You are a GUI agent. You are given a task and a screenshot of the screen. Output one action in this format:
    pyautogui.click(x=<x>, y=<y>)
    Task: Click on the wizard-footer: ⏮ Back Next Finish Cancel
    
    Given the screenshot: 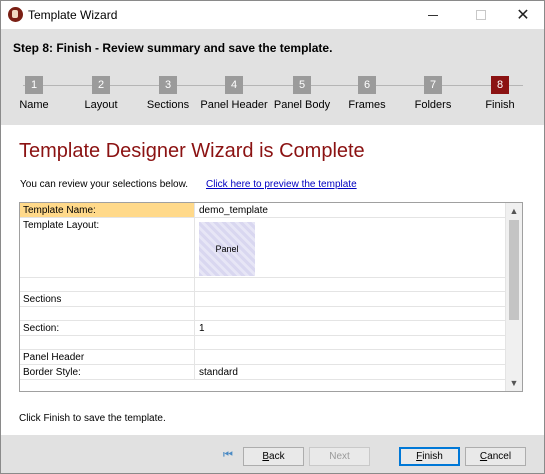 What is the action you would take?
    pyautogui.click(x=272, y=454)
    